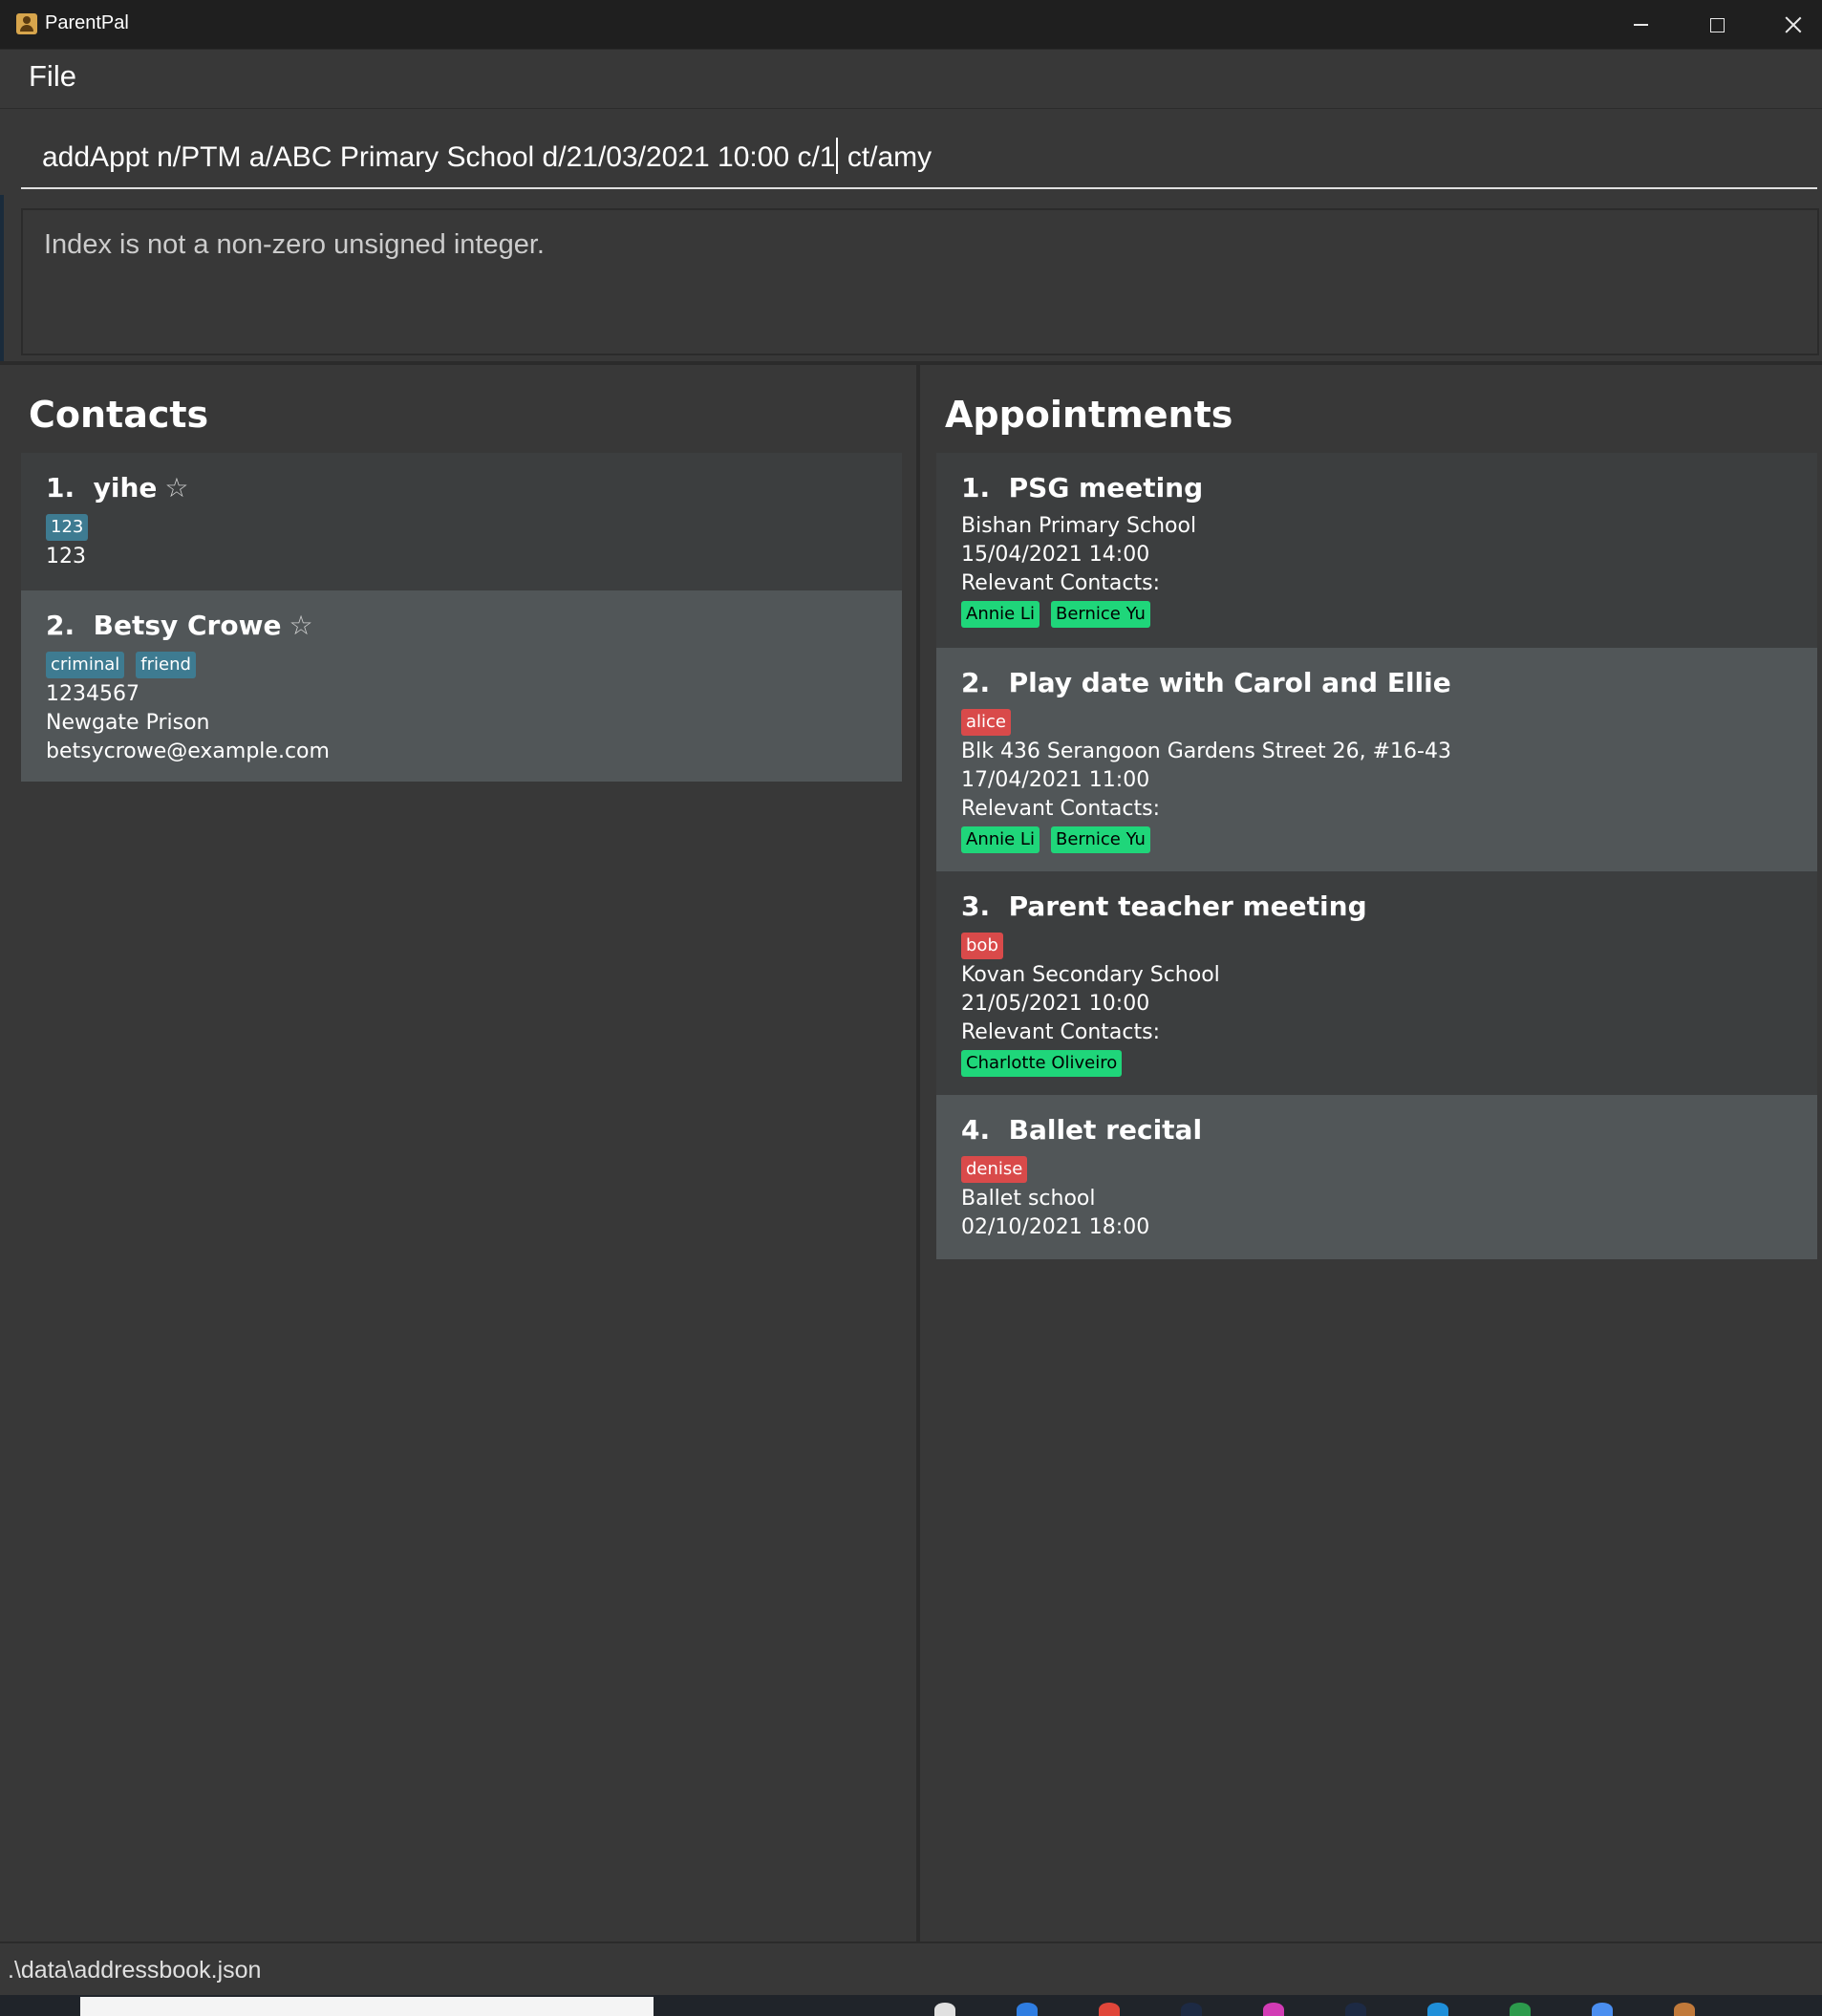 The image size is (1822, 2016). What do you see at coordinates (119, 415) in the screenshot?
I see `contacts-title: Contacts` at bounding box center [119, 415].